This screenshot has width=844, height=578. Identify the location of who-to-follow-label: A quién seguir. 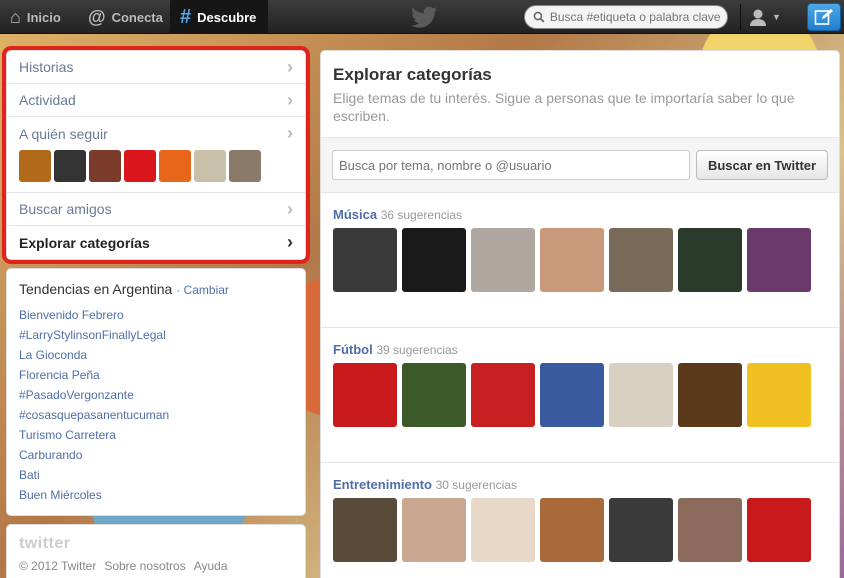
(63, 133).